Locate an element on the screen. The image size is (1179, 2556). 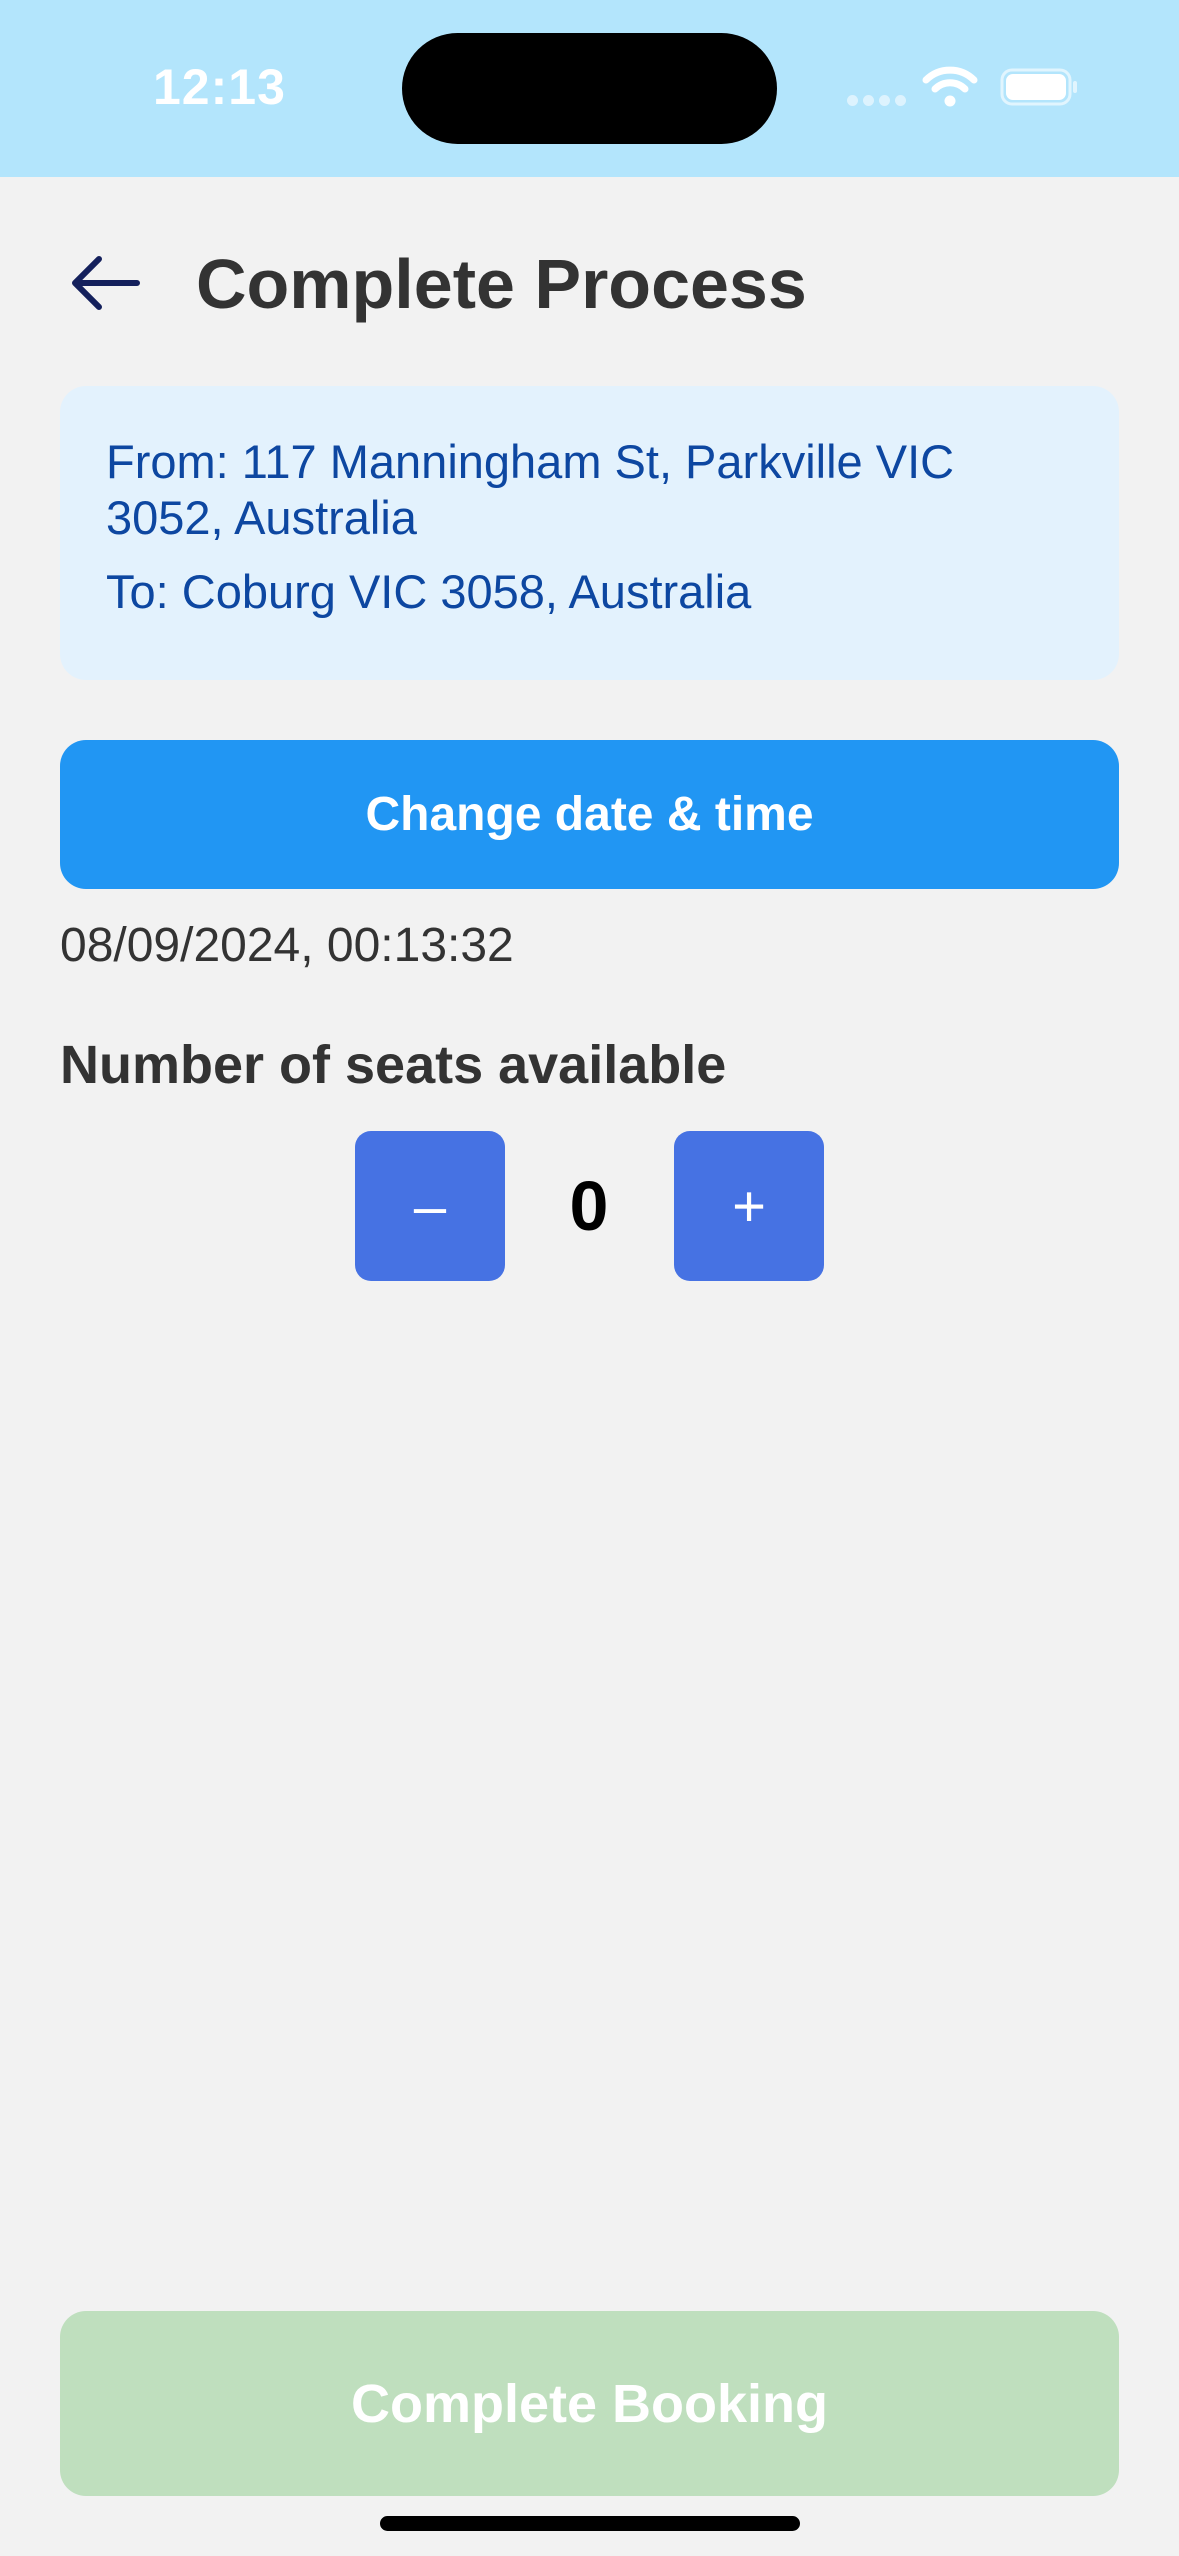
seat-count: 0 is located at coordinates (589, 1206).